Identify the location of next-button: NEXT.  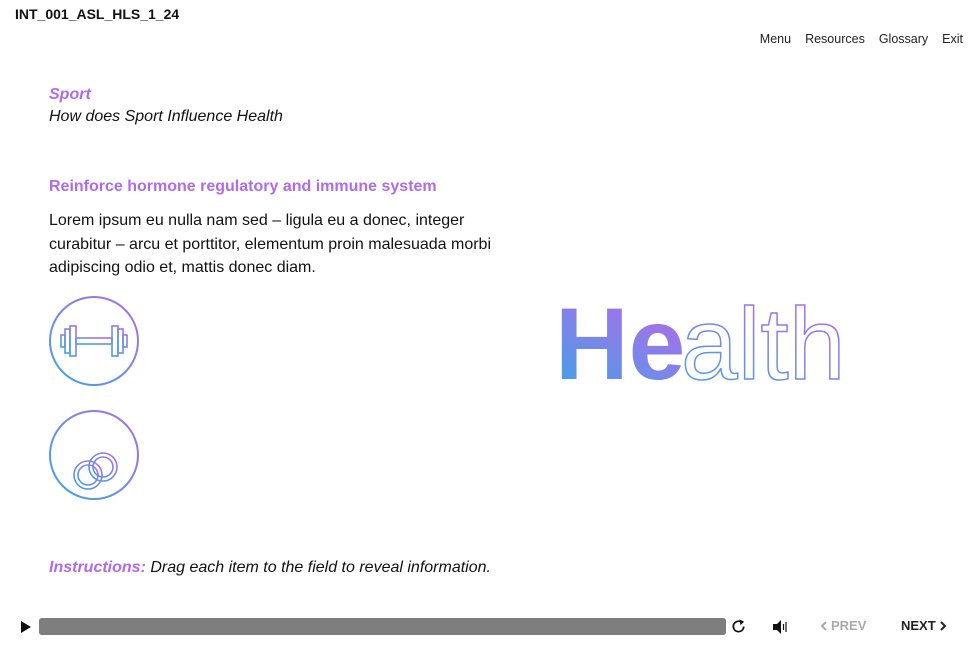
(924, 625).